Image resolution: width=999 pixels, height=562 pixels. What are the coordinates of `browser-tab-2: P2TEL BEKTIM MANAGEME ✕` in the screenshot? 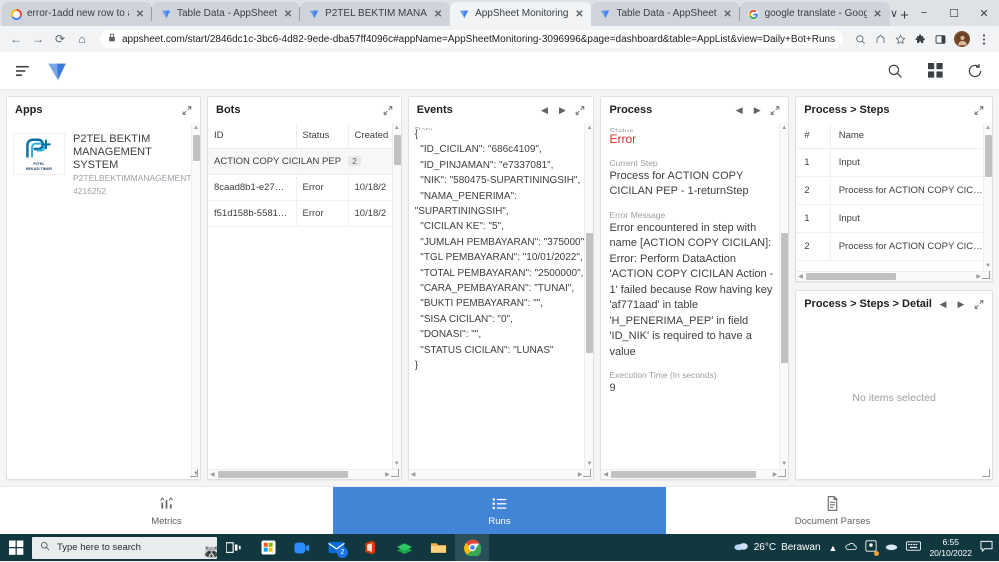 It's located at (375, 14).